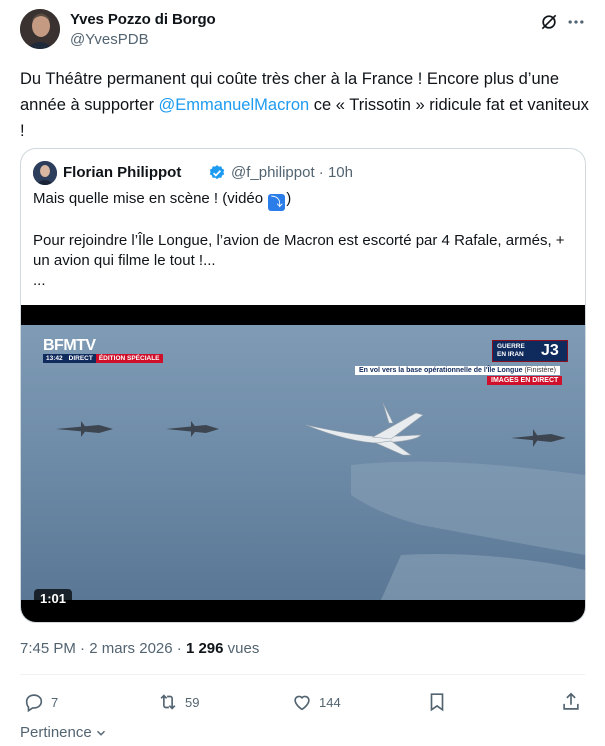 The height and width of the screenshot is (746, 605). What do you see at coordinates (192, 702) in the screenshot?
I see `repost-count: 59` at bounding box center [192, 702].